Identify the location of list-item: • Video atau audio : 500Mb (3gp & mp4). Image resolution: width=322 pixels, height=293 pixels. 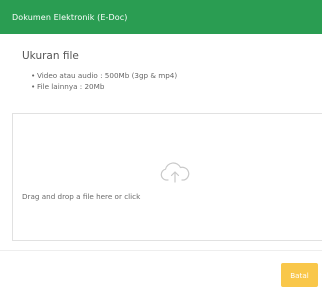
(104, 75).